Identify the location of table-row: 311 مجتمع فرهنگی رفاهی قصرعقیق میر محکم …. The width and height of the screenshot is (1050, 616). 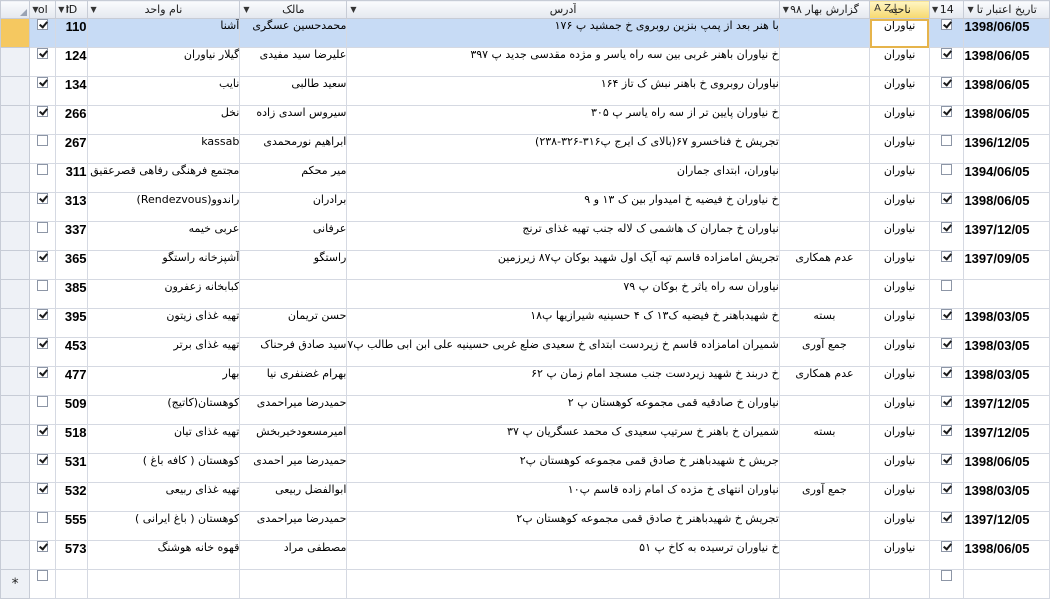
(525, 178).